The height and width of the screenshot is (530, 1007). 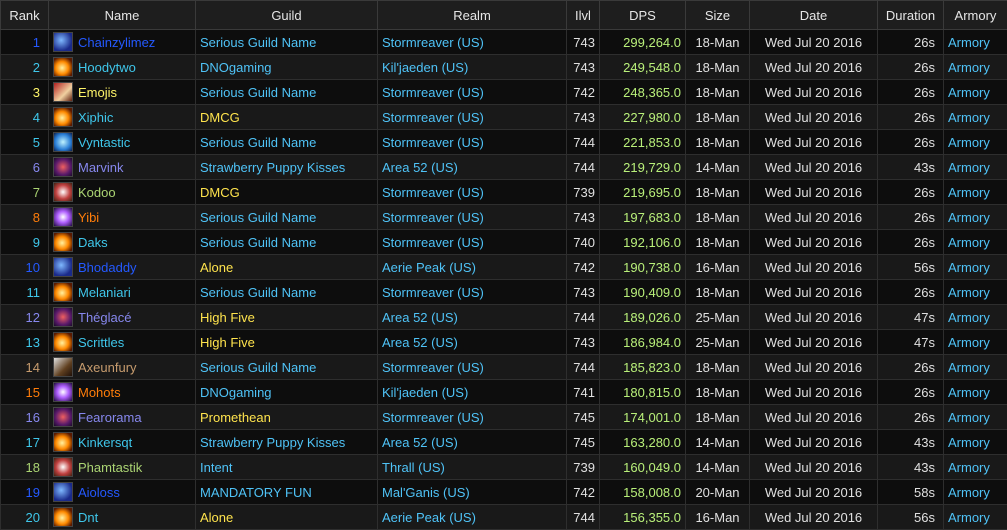 What do you see at coordinates (99, 492) in the screenshot?
I see `player-name-link: Aioloss` at bounding box center [99, 492].